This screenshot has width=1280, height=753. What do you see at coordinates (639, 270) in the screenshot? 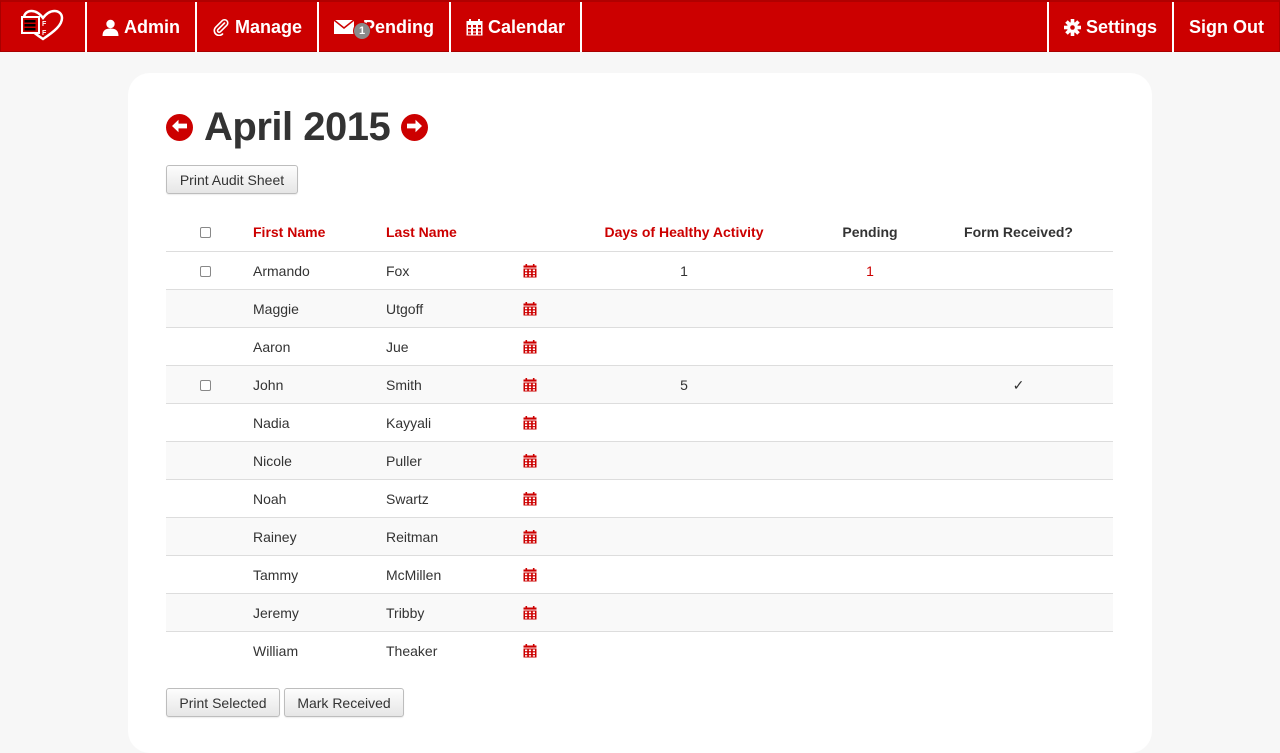
I see `table-row: Armando Fox 1 1` at bounding box center [639, 270].